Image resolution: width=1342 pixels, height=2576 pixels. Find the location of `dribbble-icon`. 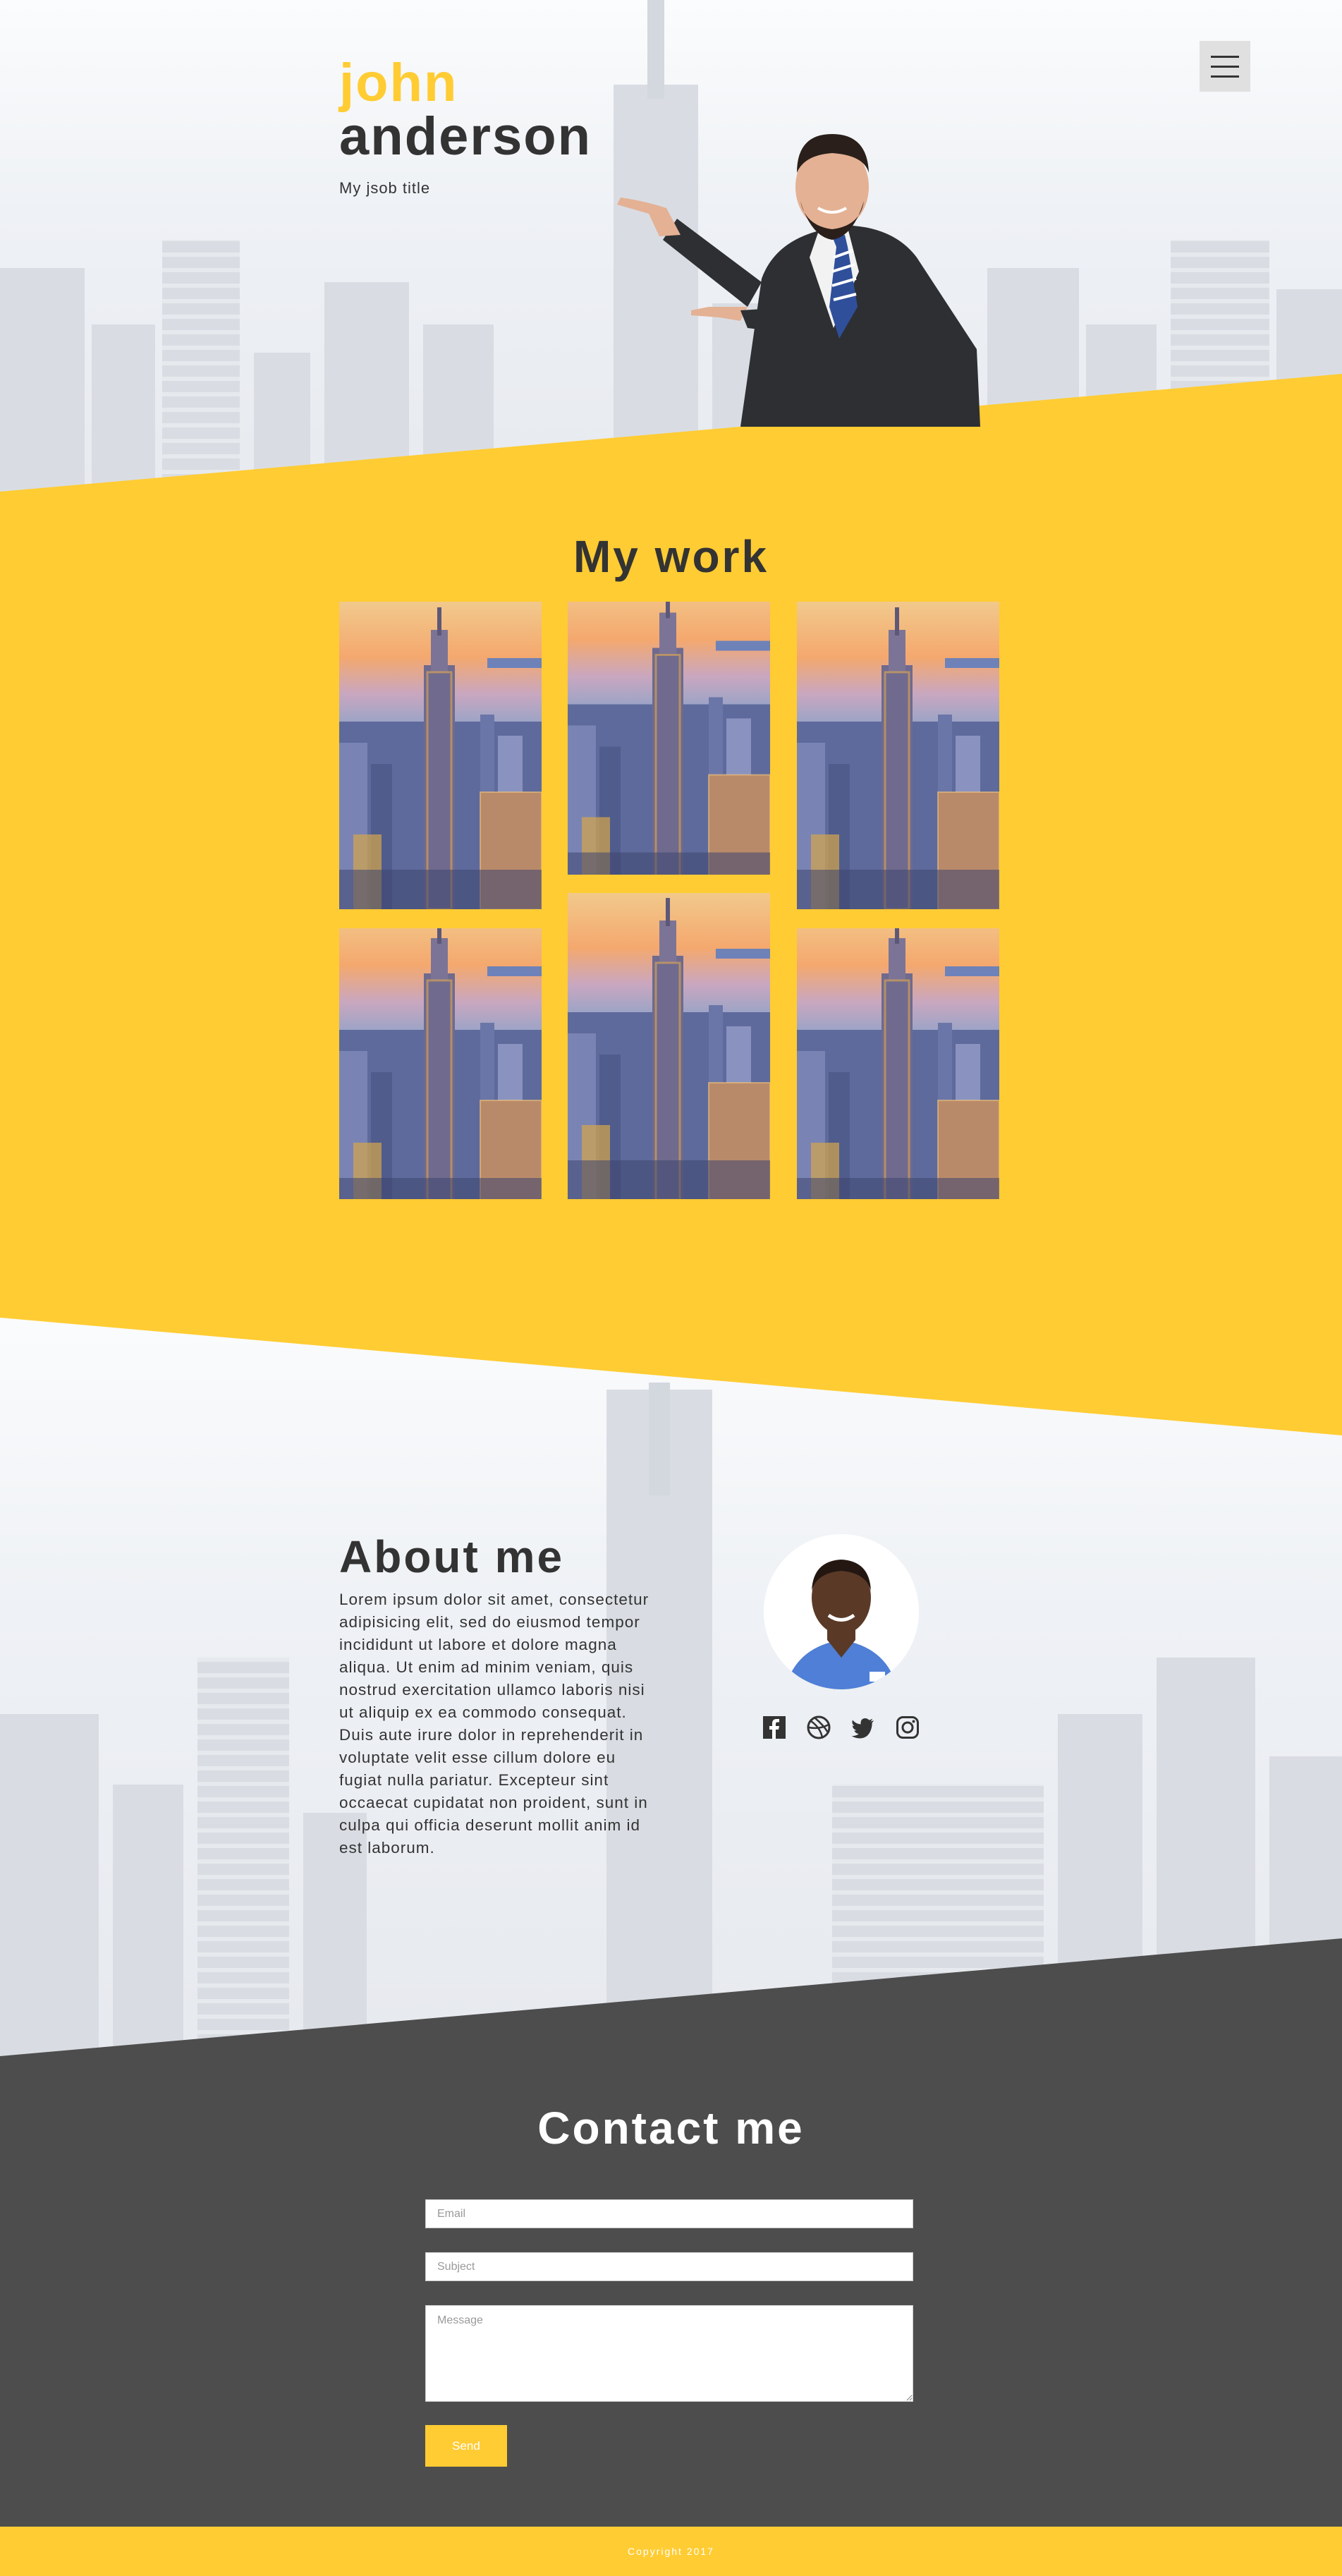

dribbble-icon is located at coordinates (819, 1727).